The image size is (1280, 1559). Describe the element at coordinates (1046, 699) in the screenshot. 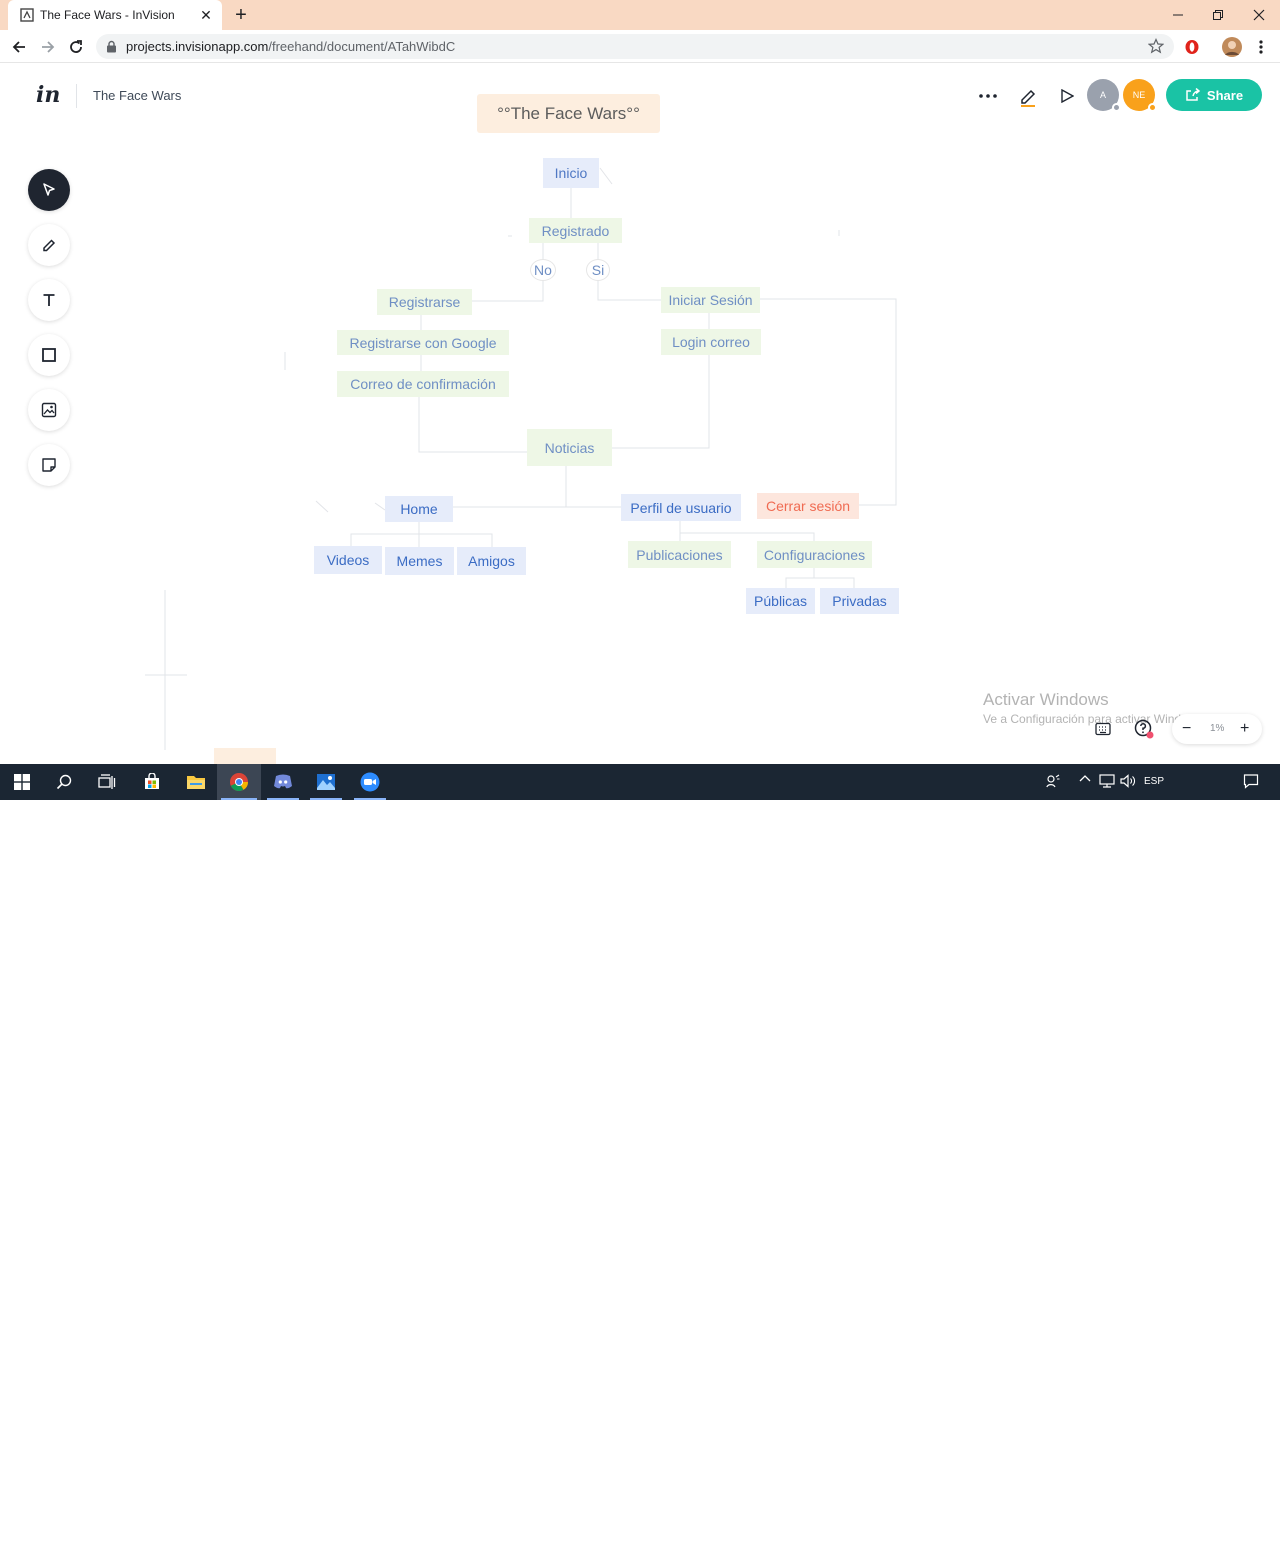

I see `activation-watermark-title: Activar Windows` at that location.